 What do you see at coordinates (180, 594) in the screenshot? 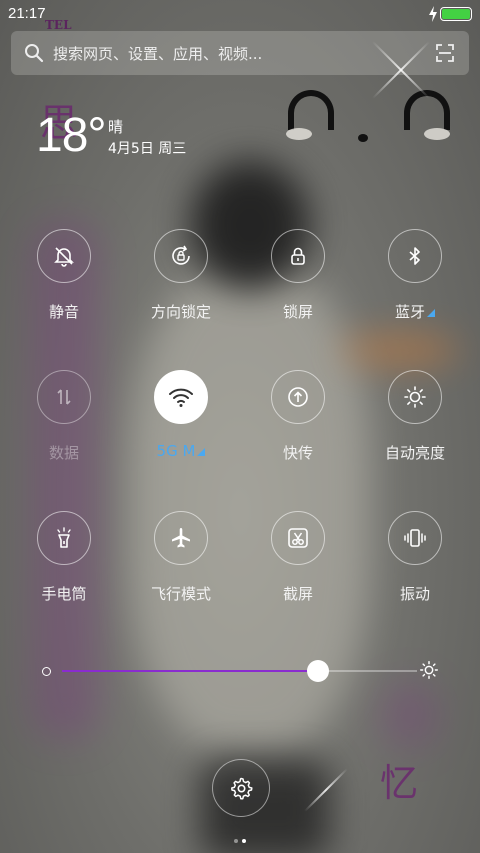
I see `toggle-label: 飞行模式` at bounding box center [180, 594].